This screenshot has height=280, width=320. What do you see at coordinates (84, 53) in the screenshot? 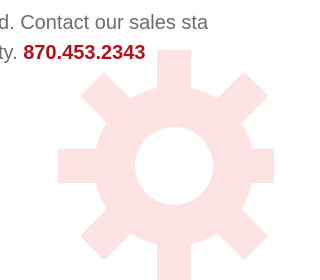
I see `phone-number: 870.453.2343` at bounding box center [84, 53].